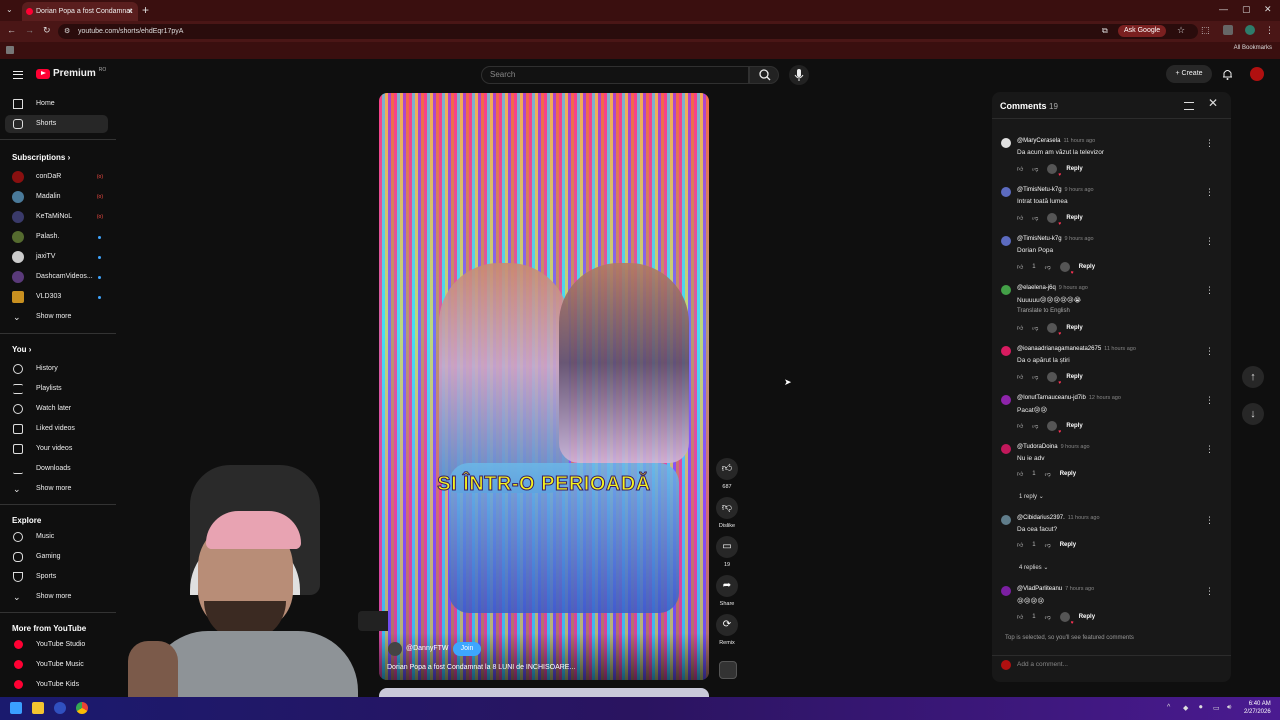 Image resolution: width=1280 pixels, height=720 pixels. Describe the element at coordinates (56, 197) in the screenshot. I see `sidebar-channel: Madalin (o)` at that location.